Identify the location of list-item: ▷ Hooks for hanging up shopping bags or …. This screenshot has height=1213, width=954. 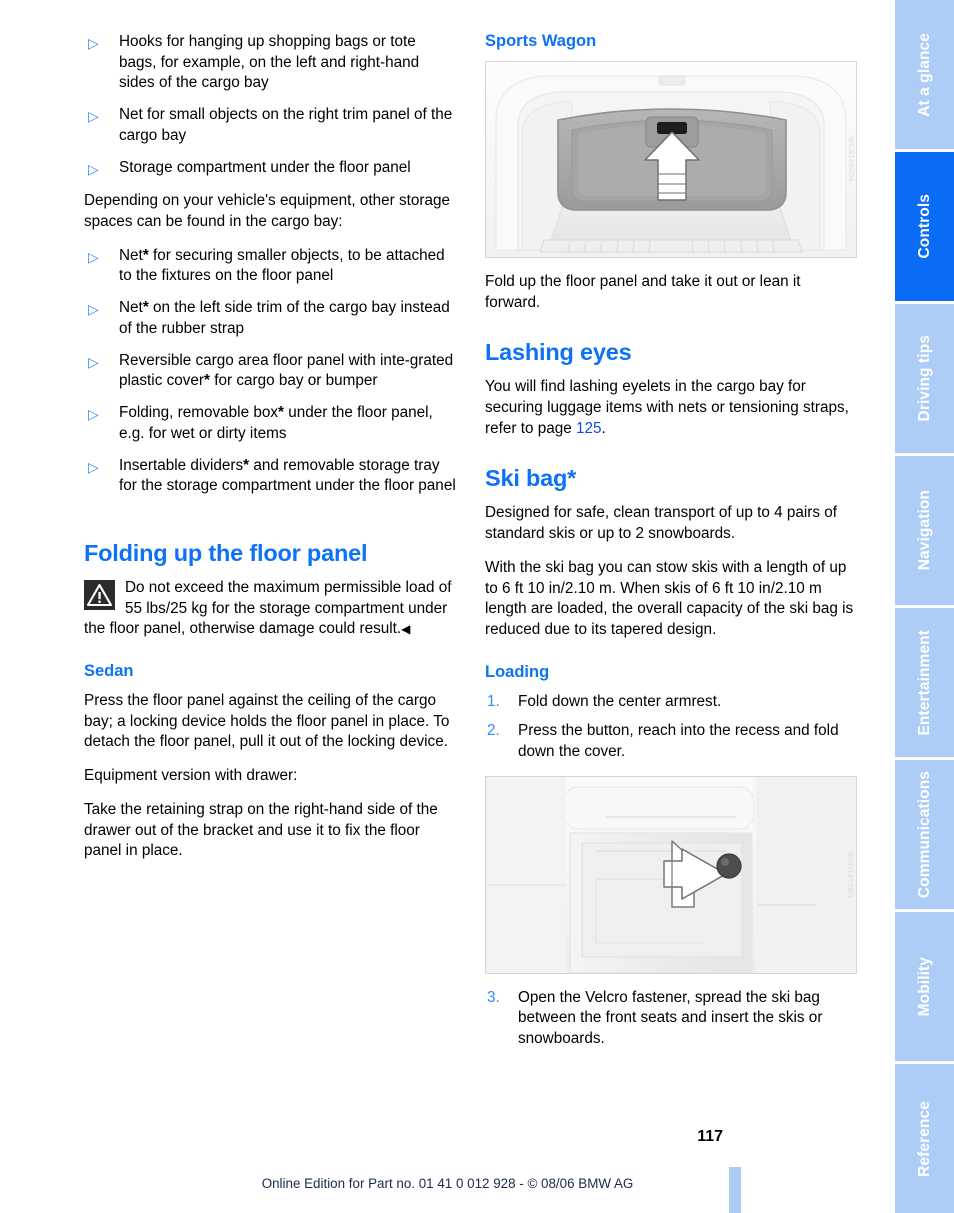
(270, 63).